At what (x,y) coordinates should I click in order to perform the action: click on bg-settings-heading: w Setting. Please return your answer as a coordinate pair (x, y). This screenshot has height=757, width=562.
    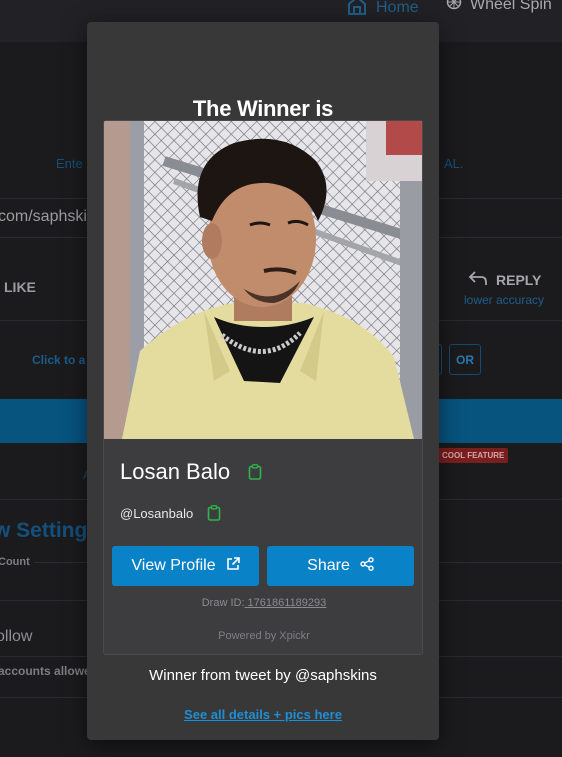
    Looking at the image, I should click on (44, 530).